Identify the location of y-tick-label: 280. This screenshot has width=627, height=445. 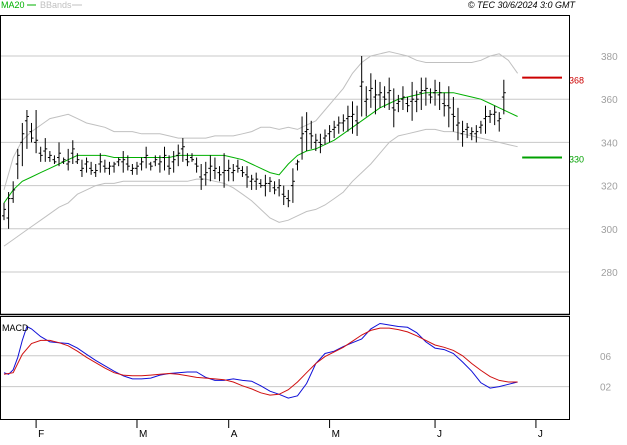
(609, 273).